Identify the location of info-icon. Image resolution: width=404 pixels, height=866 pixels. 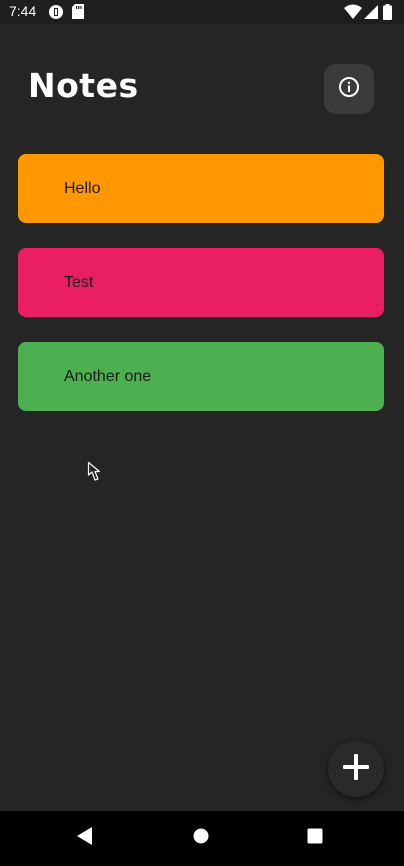
(349, 89).